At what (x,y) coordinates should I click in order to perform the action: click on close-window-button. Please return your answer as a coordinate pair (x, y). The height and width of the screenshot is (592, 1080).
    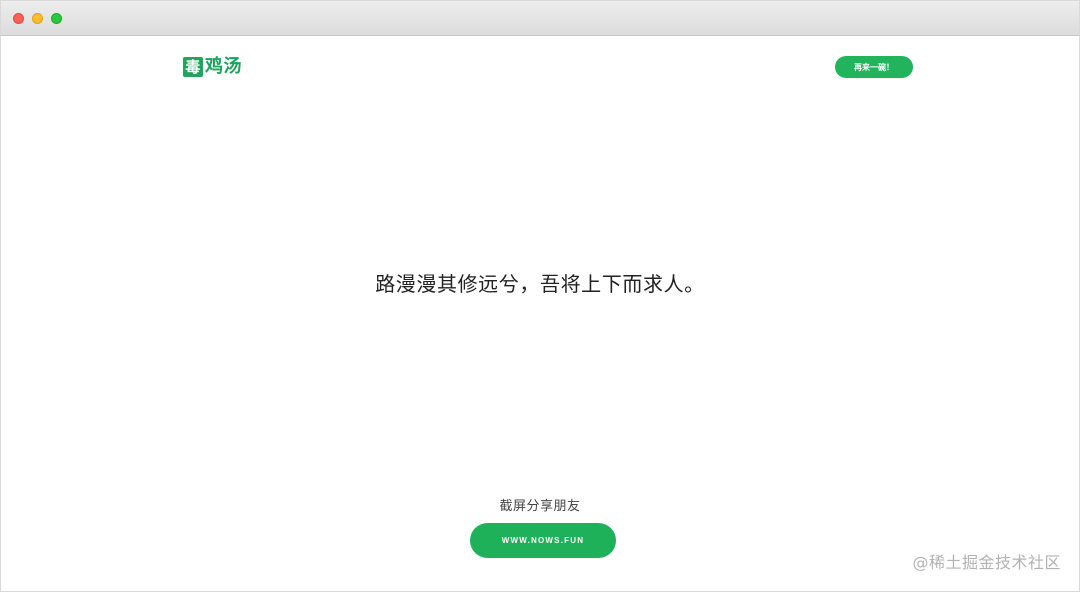
    Looking at the image, I should click on (18, 18).